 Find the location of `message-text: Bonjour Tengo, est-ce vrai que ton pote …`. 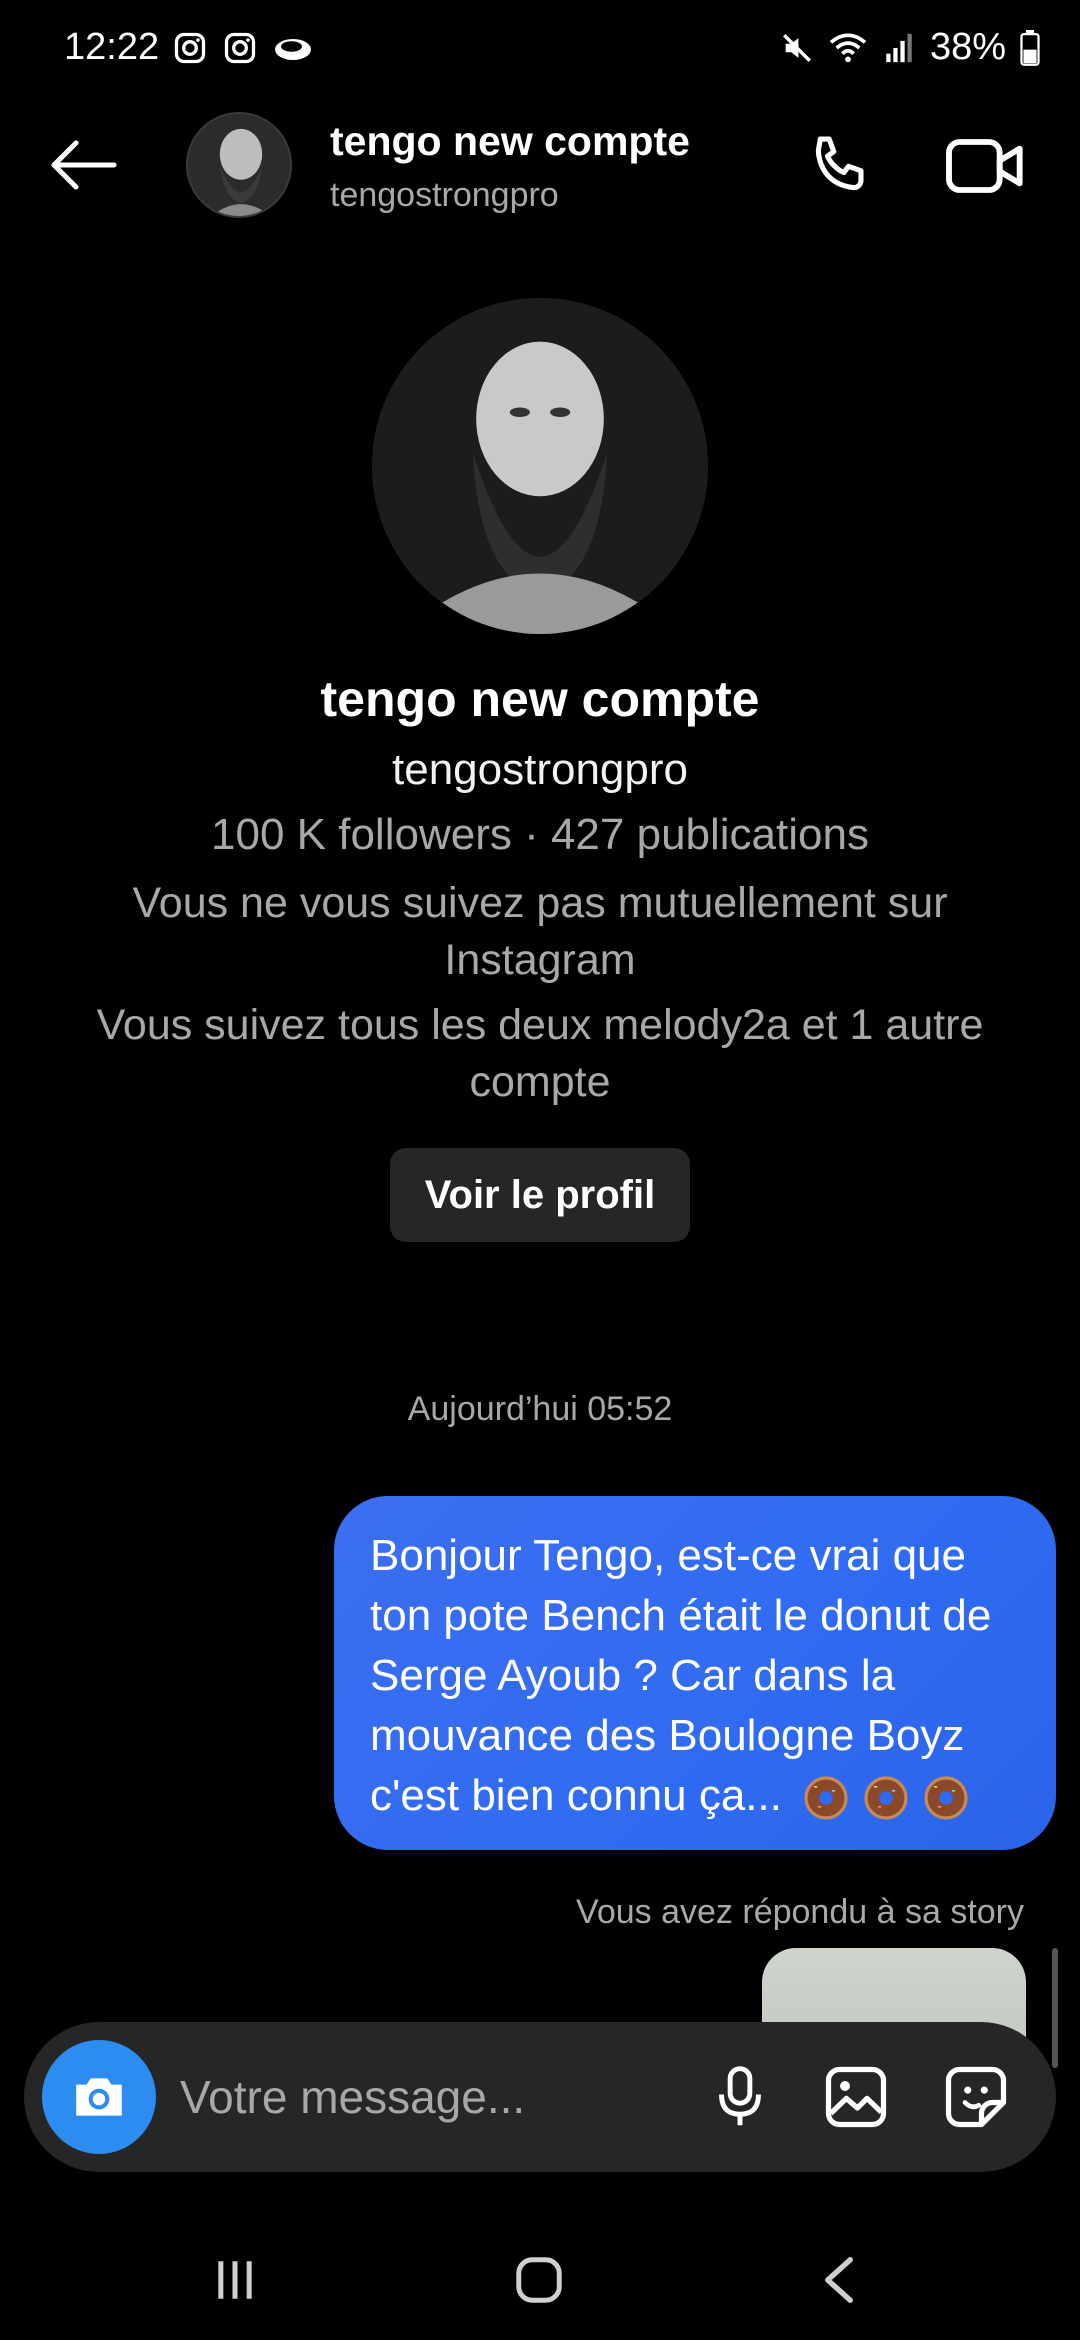

message-text: Bonjour Tengo, est-ce vrai que ton pote … is located at coordinates (695, 1676).